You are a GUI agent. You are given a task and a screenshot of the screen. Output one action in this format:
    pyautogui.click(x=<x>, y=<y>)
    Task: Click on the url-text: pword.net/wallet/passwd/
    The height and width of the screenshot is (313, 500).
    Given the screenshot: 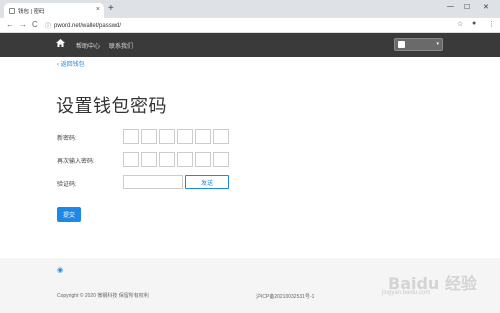 What is the action you would take?
    pyautogui.click(x=88, y=25)
    